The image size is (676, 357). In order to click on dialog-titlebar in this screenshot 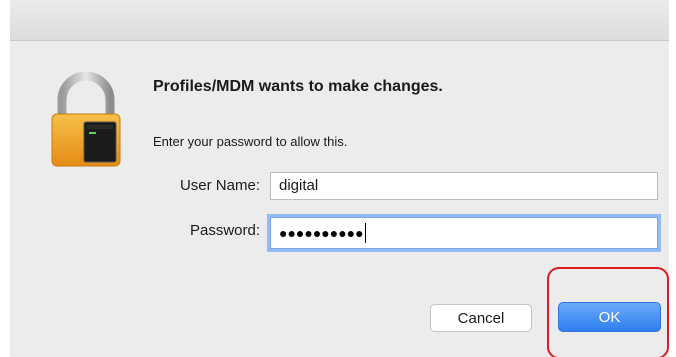, I will do `click(339, 20)`.